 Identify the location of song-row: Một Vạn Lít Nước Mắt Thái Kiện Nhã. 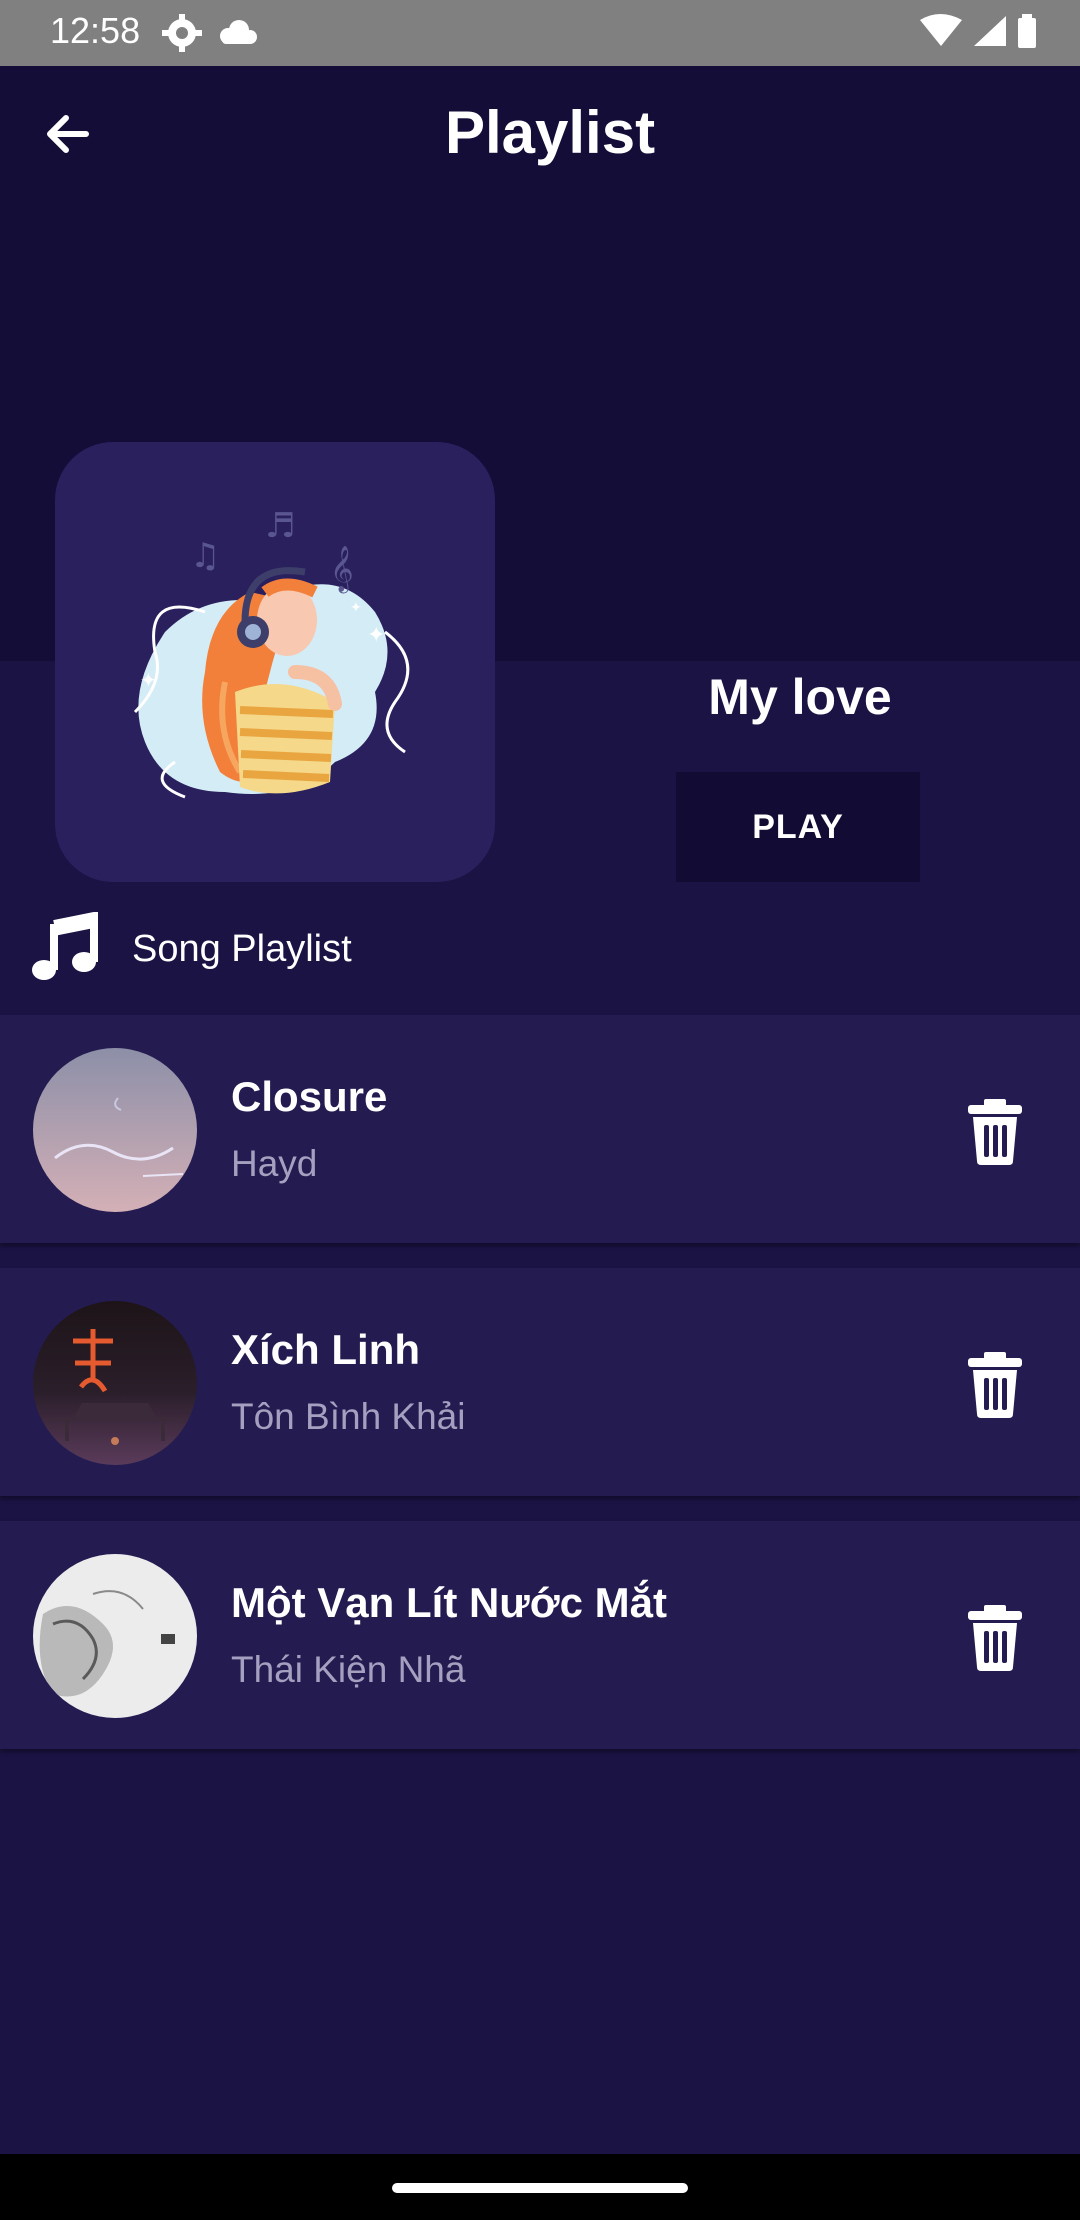
(540, 1635).